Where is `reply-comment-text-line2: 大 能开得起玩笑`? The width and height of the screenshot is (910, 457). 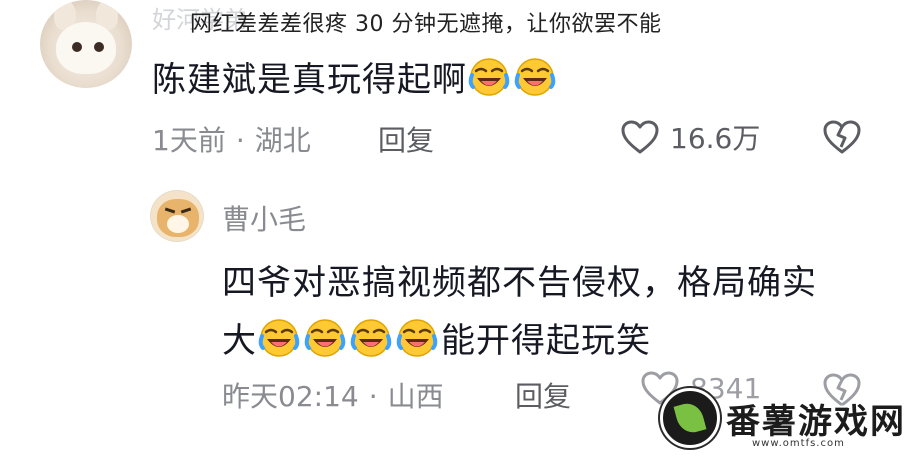
reply-comment-text-line2: 大 能开得起玩笑 is located at coordinates (436, 337).